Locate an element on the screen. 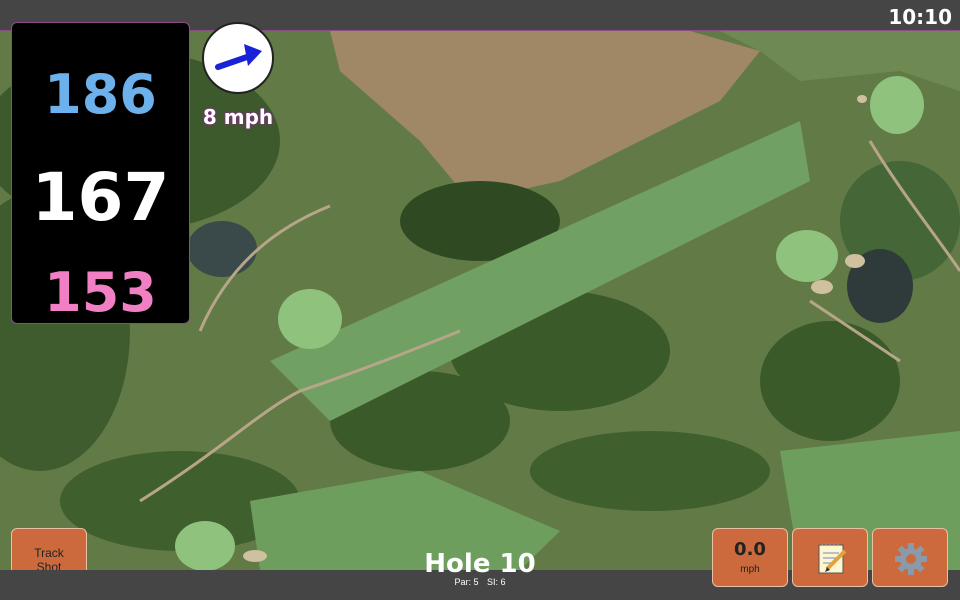 The image size is (960, 600). green-current is located at coordinates (310, 319).